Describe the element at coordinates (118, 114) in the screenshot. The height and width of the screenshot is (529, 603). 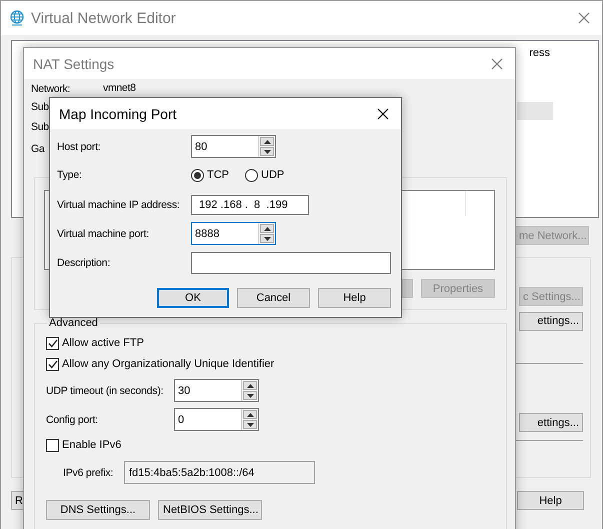
I see `dialog-title: Map Incoming Port` at that location.